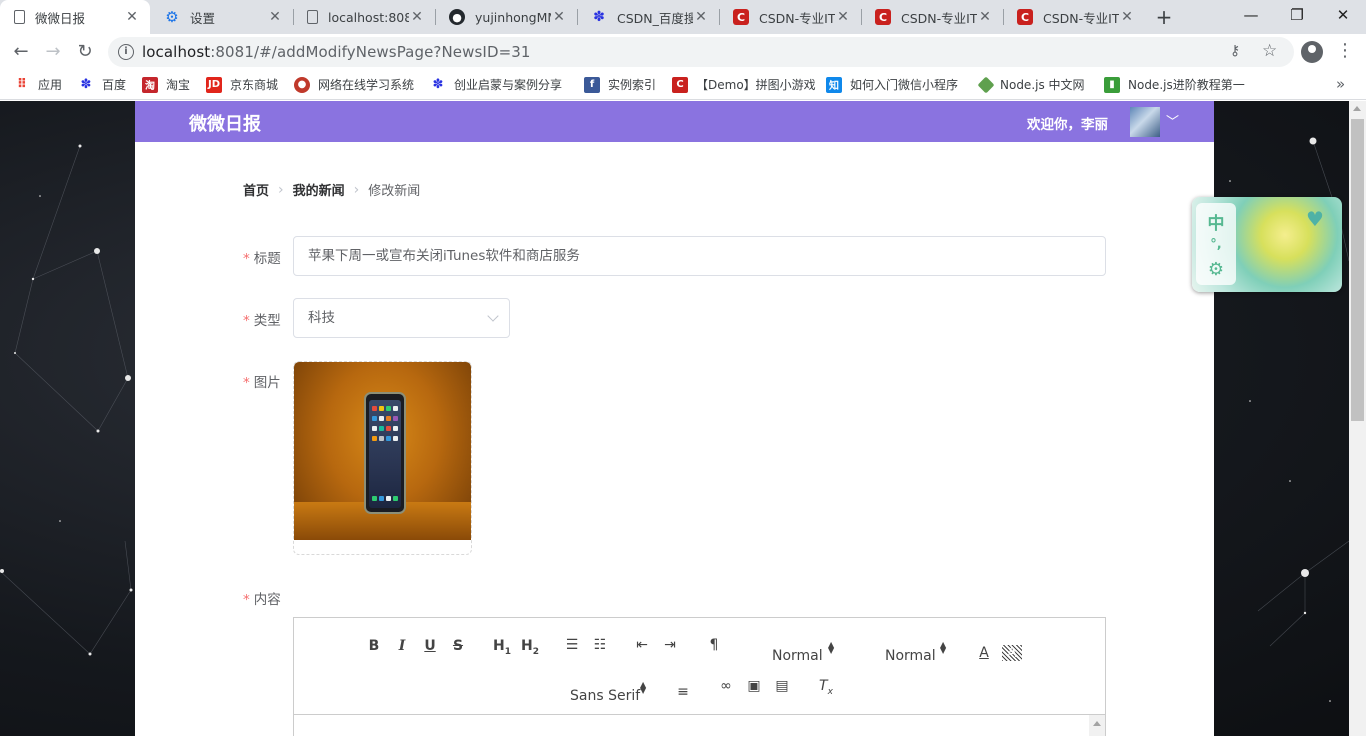  I want to click on bookmark-online-learning: ● 网络在线学习系统, so click(354, 84).